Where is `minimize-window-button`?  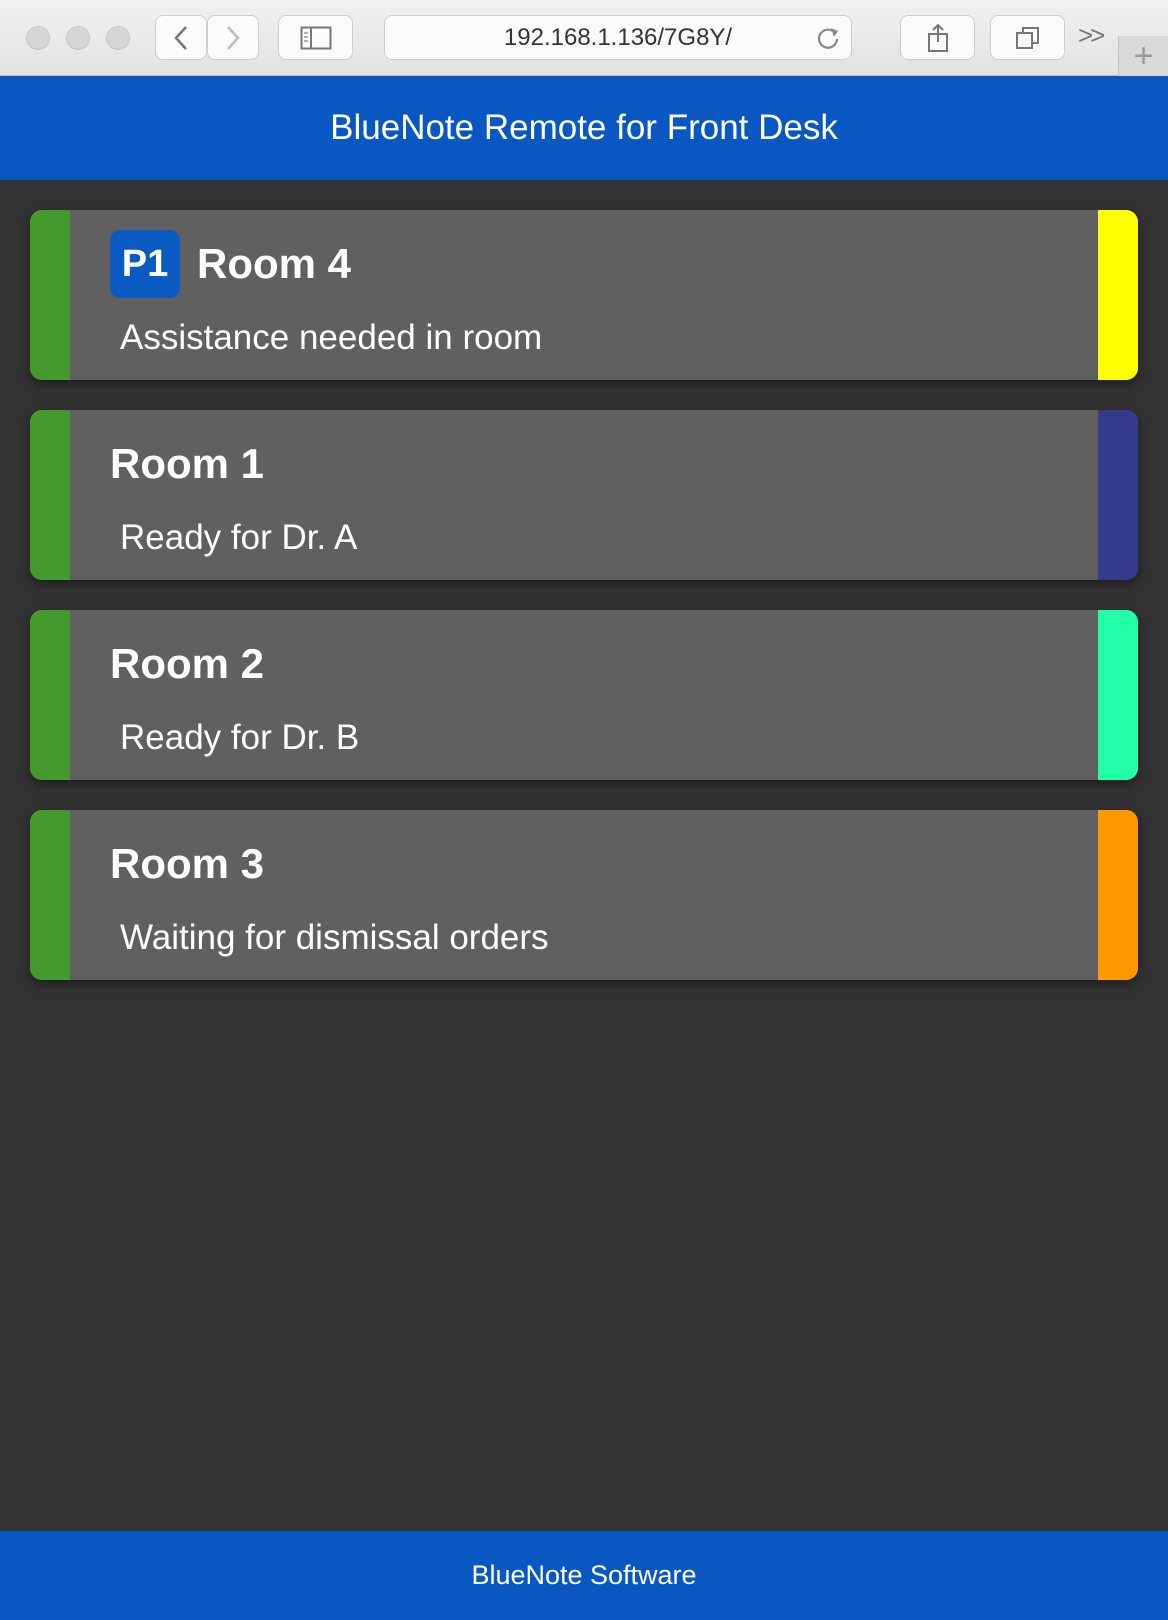 minimize-window-button is located at coordinates (78, 38).